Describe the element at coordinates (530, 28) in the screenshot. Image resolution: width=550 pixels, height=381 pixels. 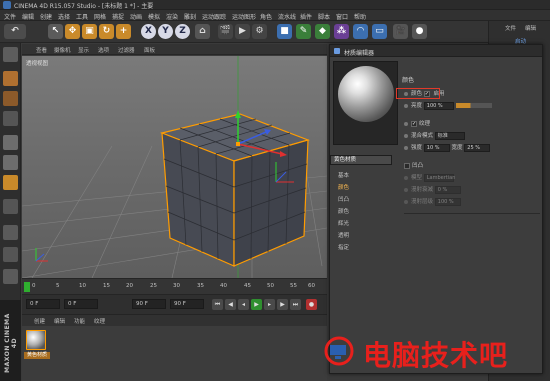
I see `right-menu-edit: 编辑` at that location.